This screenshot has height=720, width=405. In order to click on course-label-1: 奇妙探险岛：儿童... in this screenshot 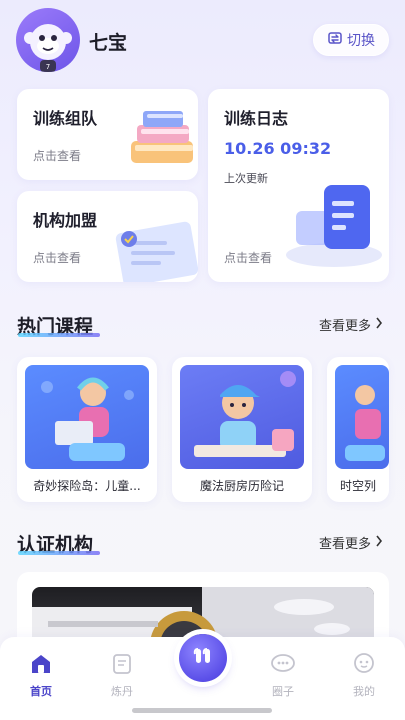, I will do `click(87, 486)`.